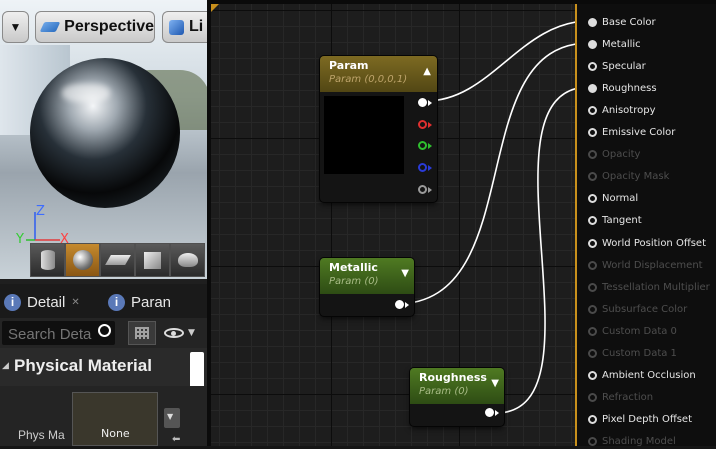 The height and width of the screenshot is (449, 716). What do you see at coordinates (622, 88) in the screenshot?
I see `result-pin-row: Roughness` at bounding box center [622, 88].